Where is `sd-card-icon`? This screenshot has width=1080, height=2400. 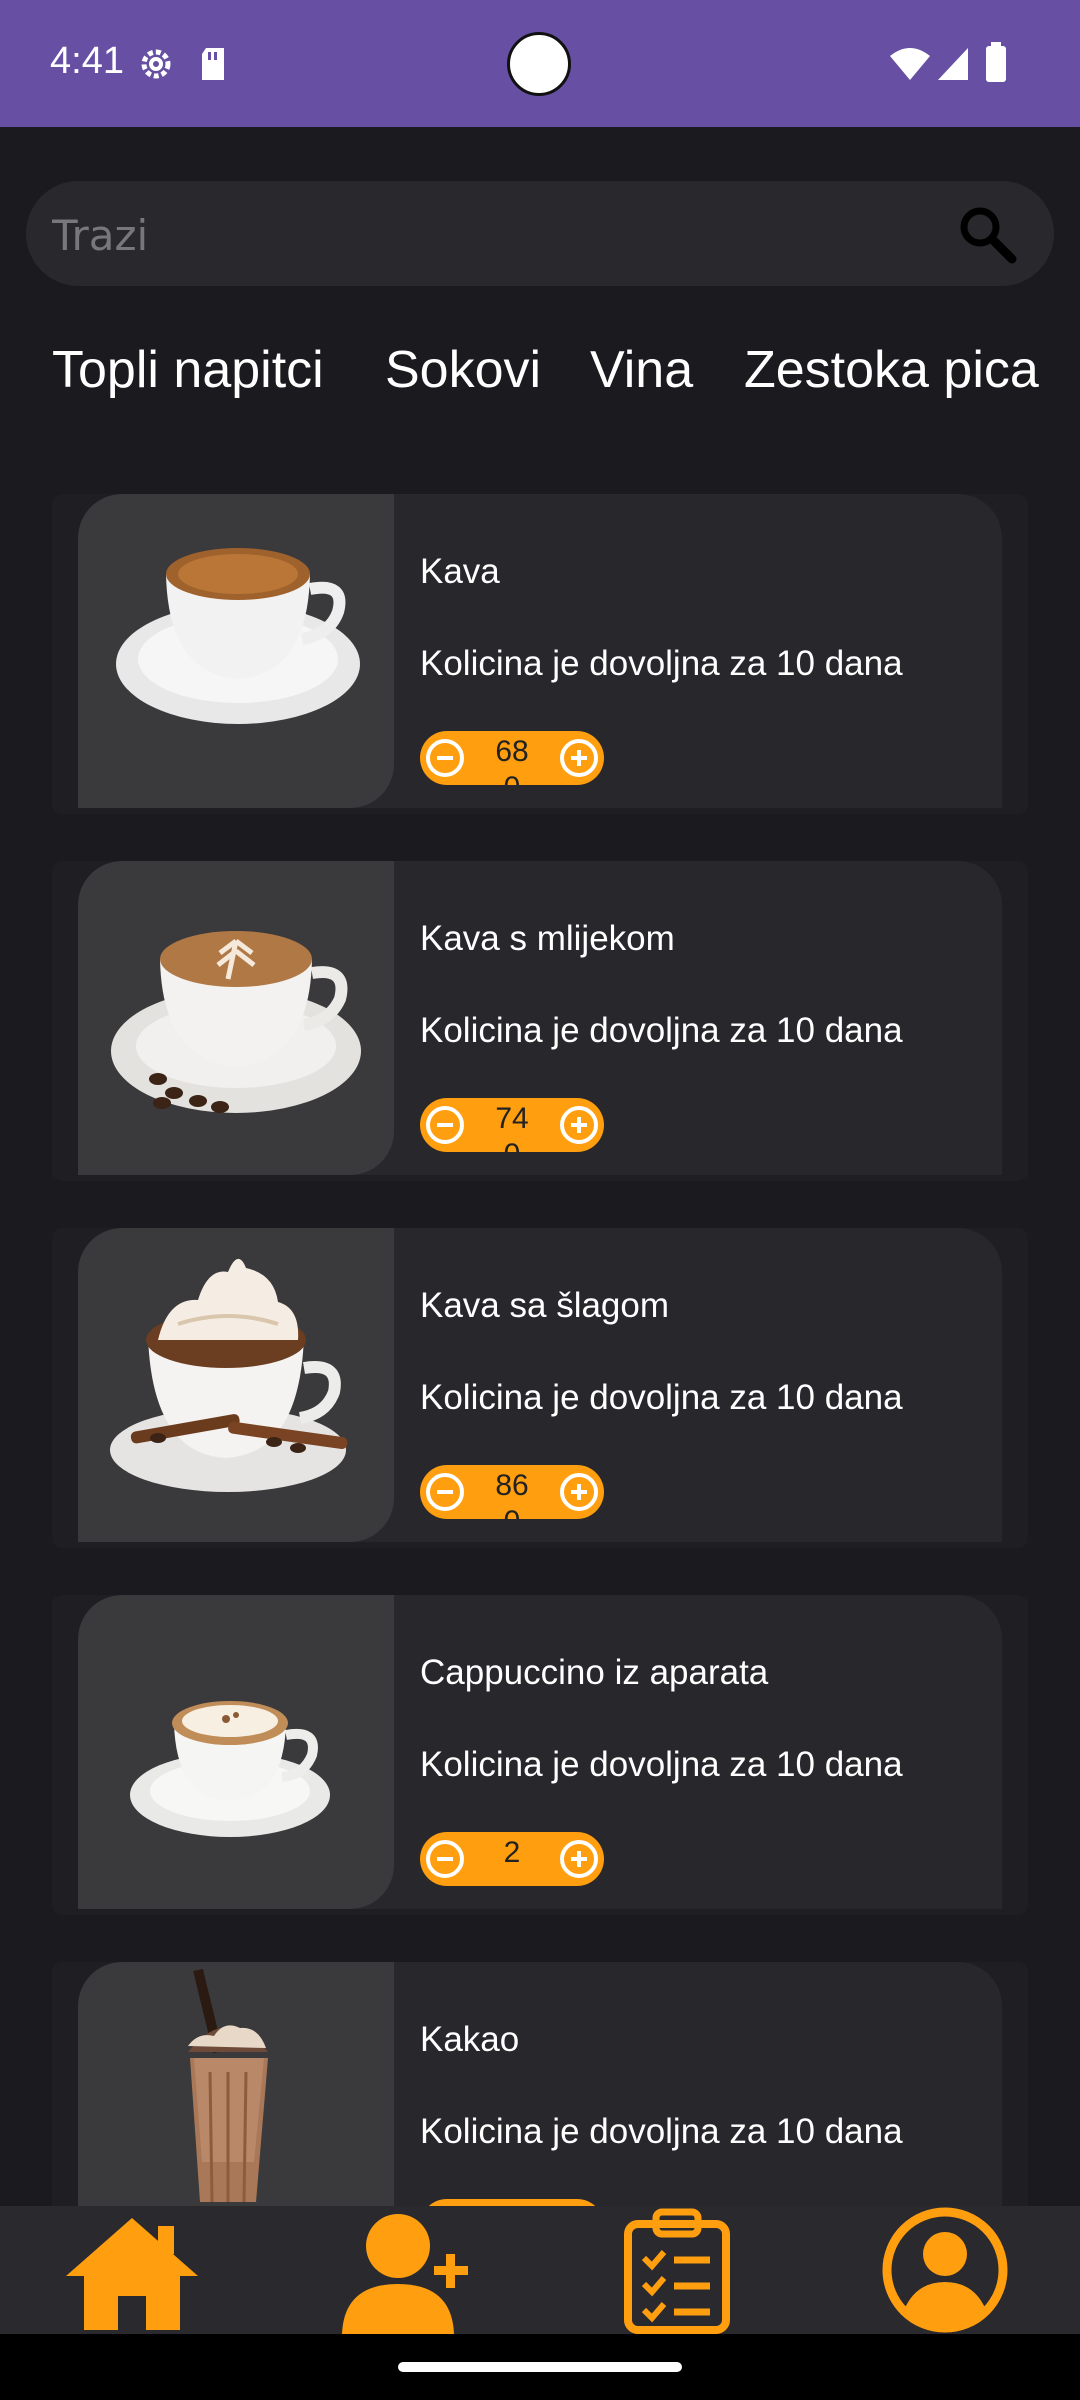
sd-card-icon is located at coordinates (213, 66).